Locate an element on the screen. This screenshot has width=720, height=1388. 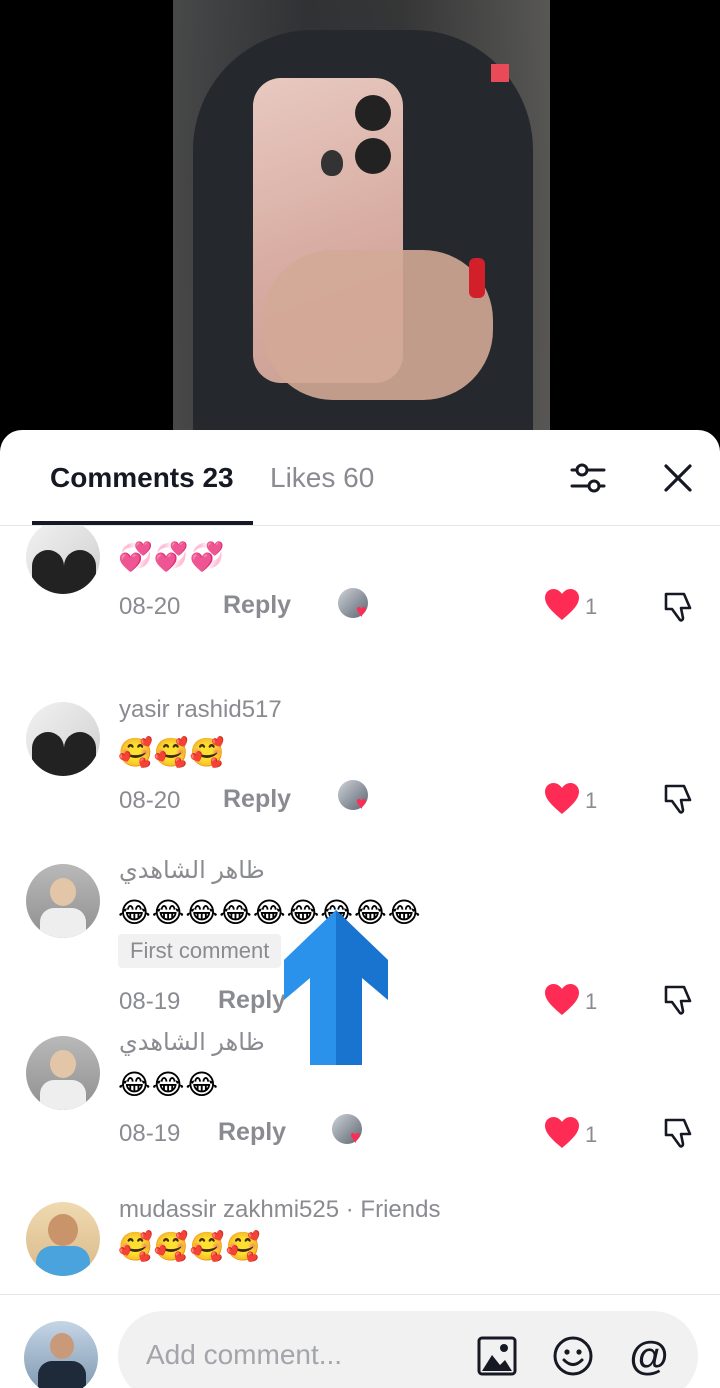
first-comment-badge: First comment is located at coordinates (200, 951).